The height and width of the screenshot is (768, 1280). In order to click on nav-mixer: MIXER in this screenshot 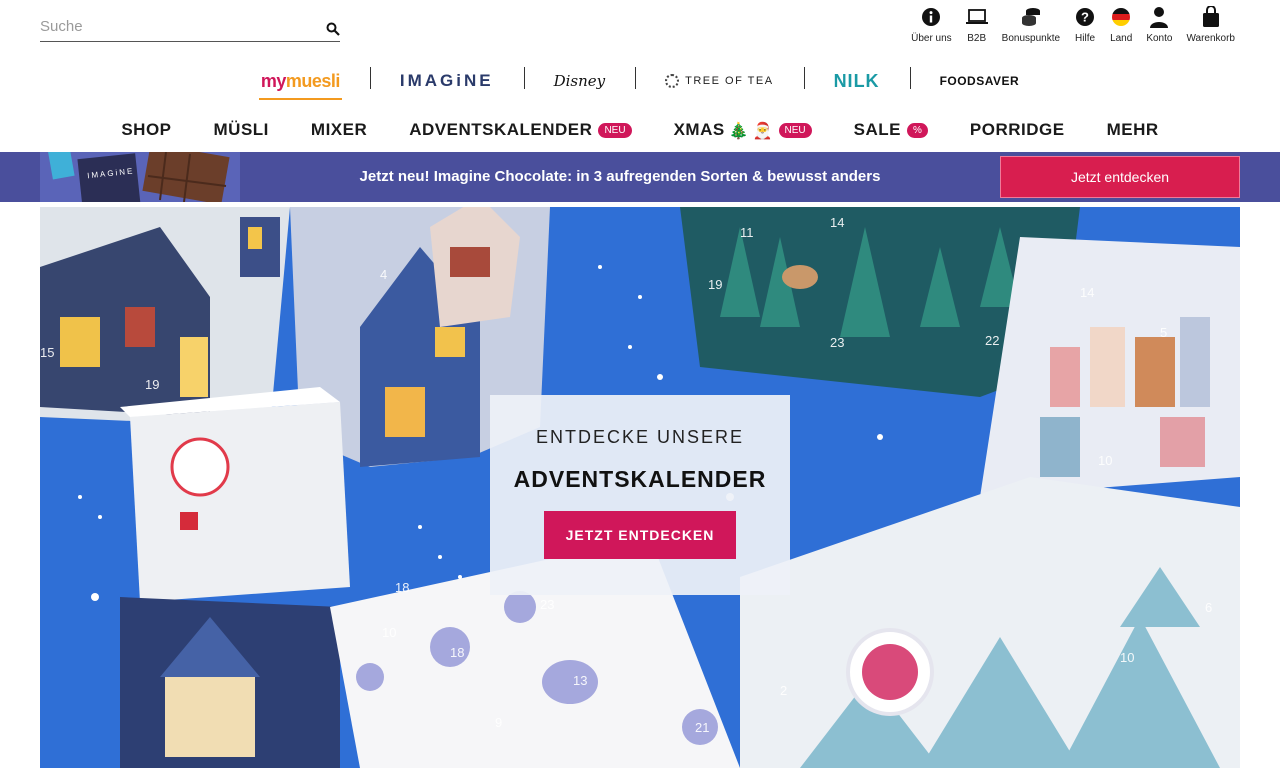, I will do `click(339, 130)`.